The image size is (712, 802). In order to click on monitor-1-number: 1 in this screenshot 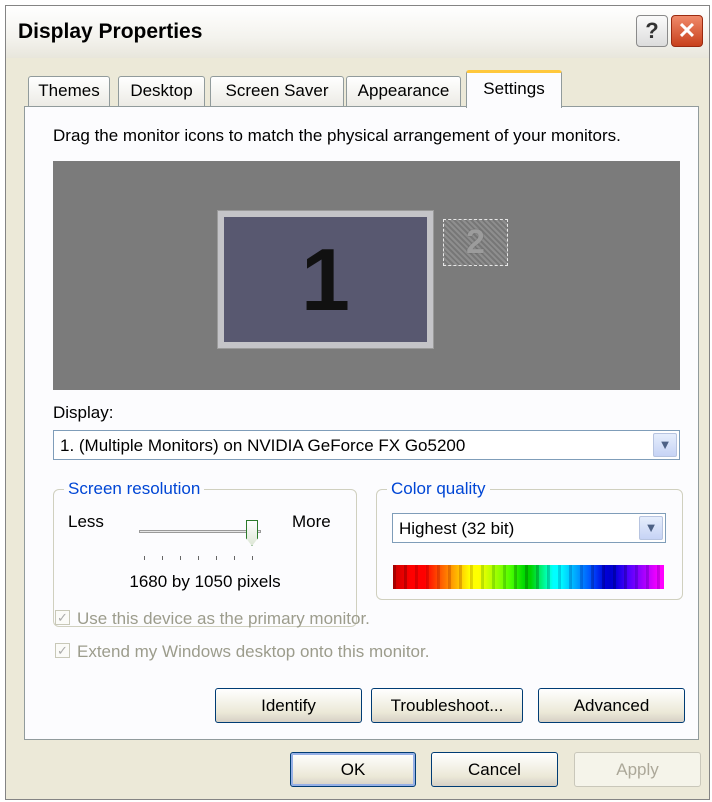, I will do `click(325, 279)`.